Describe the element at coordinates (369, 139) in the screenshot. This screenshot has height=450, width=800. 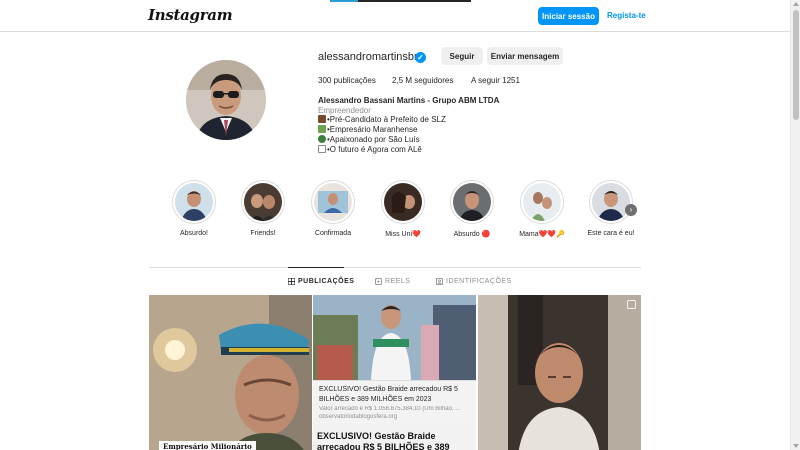
I see `bio-line: •Apaixonado por São Luís` at that location.